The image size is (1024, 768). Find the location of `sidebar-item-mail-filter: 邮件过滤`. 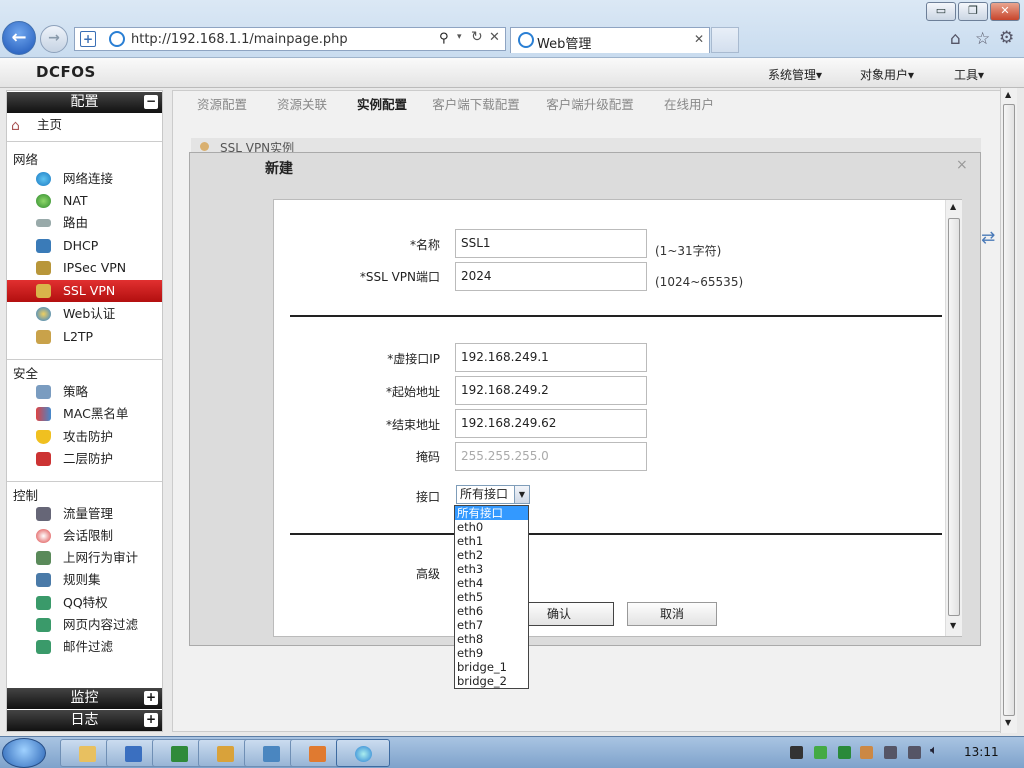

sidebar-item-mail-filter: 邮件过滤 is located at coordinates (84, 647).